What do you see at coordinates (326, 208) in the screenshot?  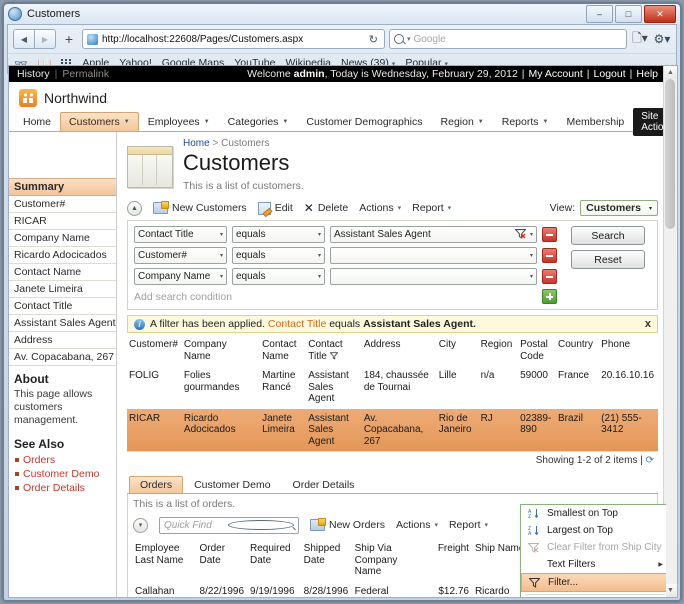 I see `delete-button: ✕ Delete` at bounding box center [326, 208].